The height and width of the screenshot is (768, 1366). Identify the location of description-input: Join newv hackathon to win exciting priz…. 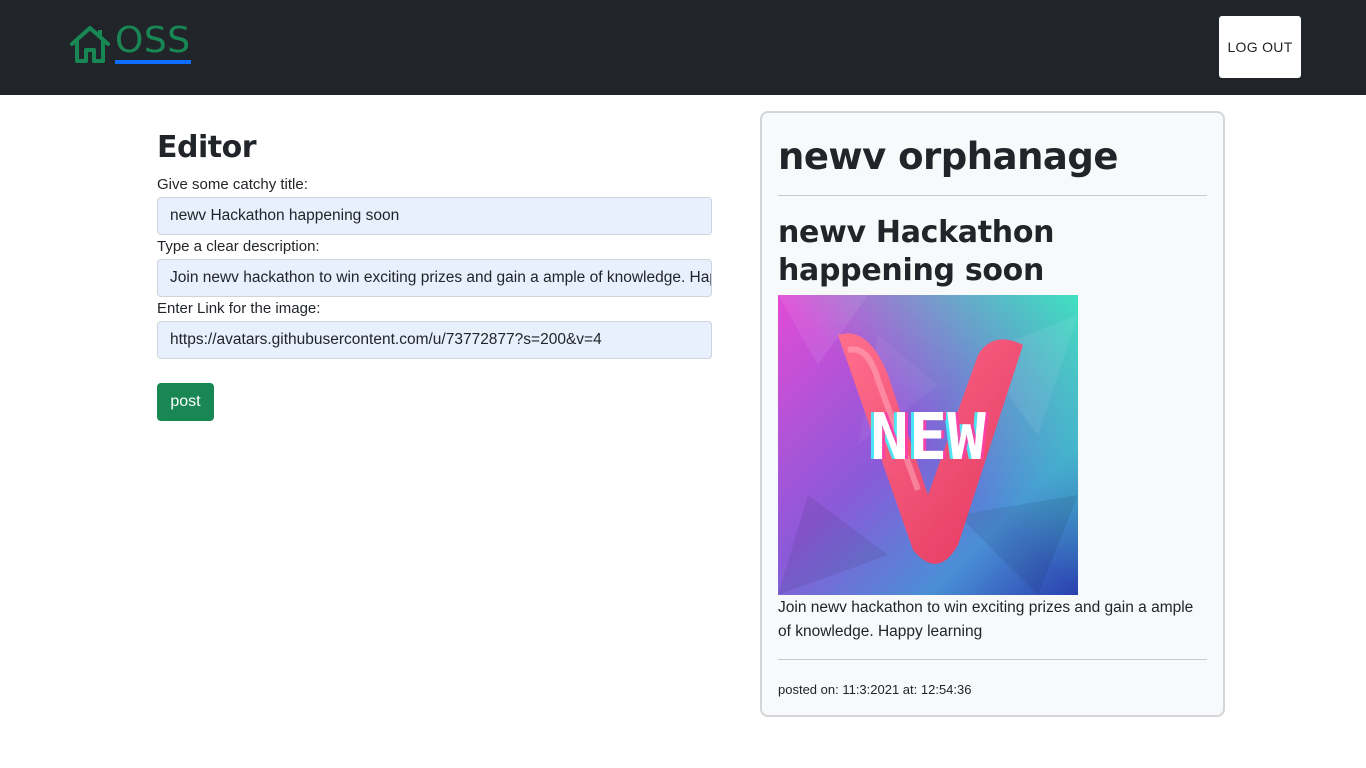
(434, 278).